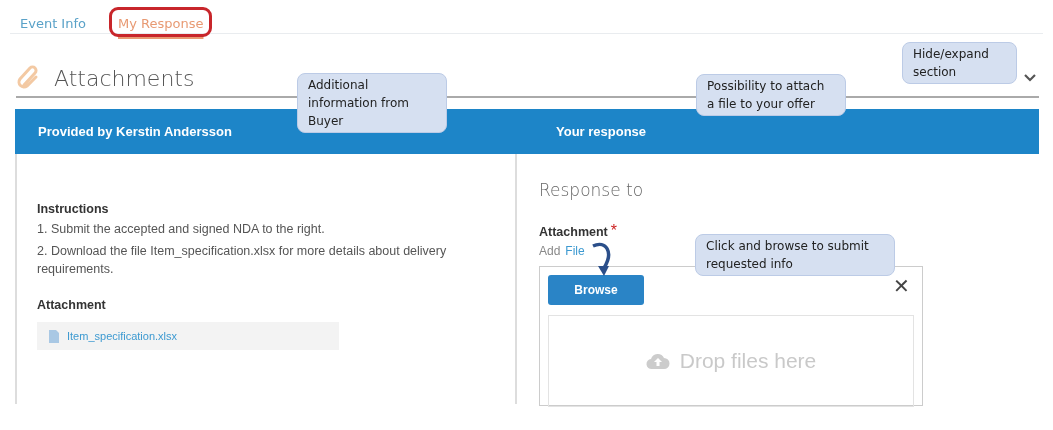  What do you see at coordinates (771, 95) in the screenshot?
I see `callout-tooltip: Possibility to attach a file to your offer` at bounding box center [771, 95].